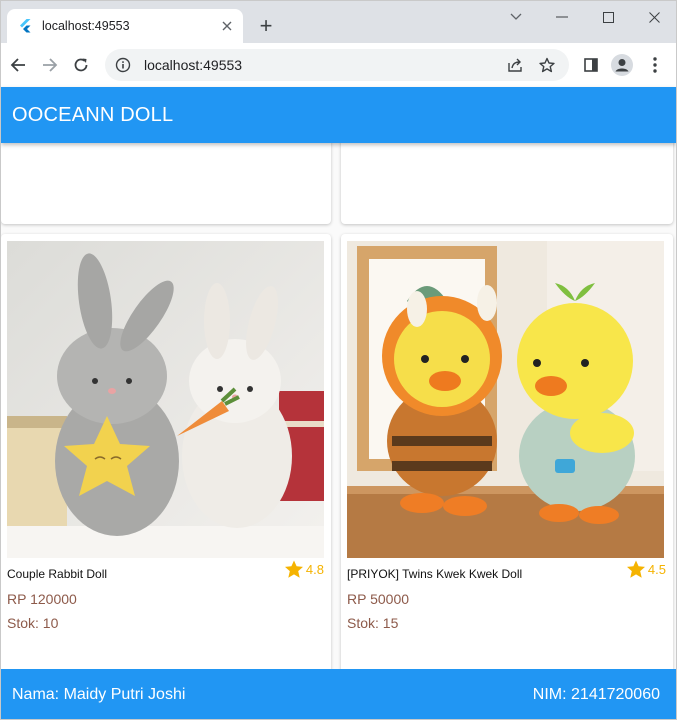 The height and width of the screenshot is (720, 677). I want to click on product-rating: 4.8, so click(304, 569).